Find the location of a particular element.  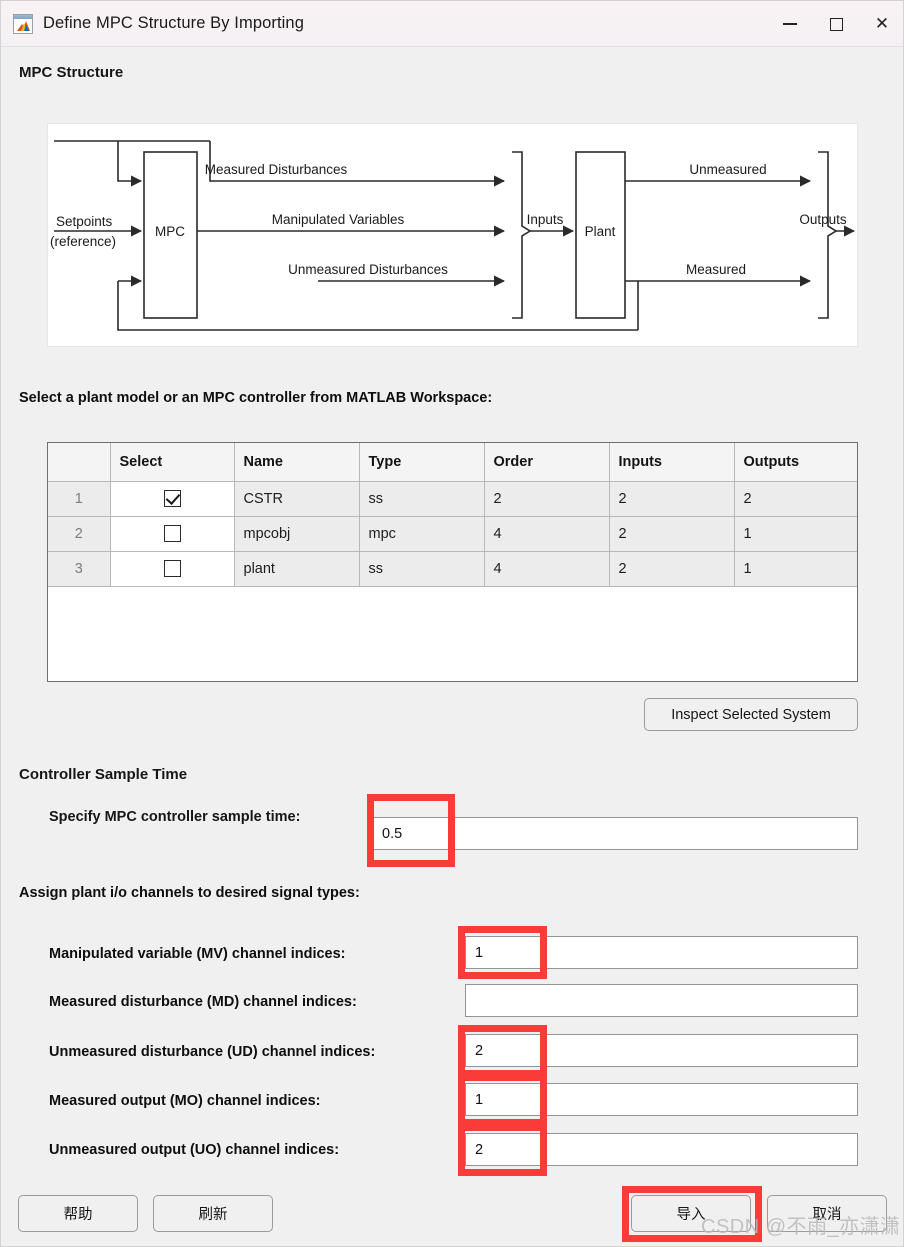

page-title: MPC Structure is located at coordinates (71, 72).